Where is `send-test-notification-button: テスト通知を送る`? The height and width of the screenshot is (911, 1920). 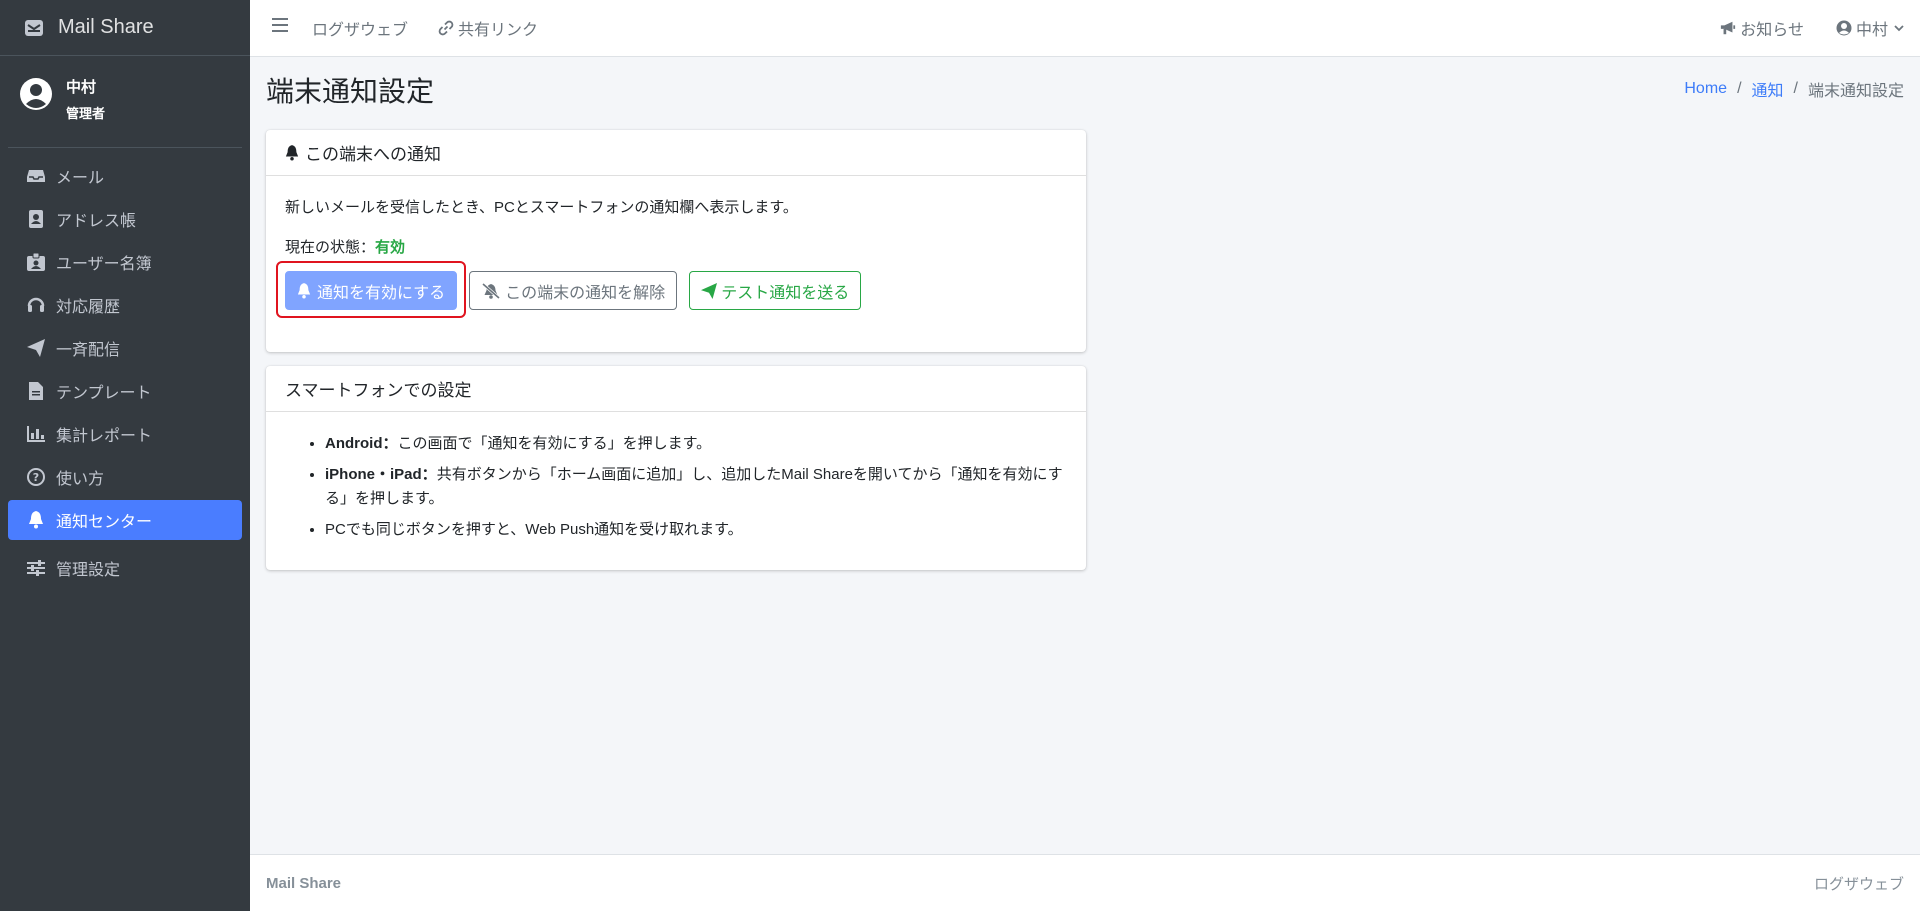
send-test-notification-button: テスト通知を送る is located at coordinates (775, 290).